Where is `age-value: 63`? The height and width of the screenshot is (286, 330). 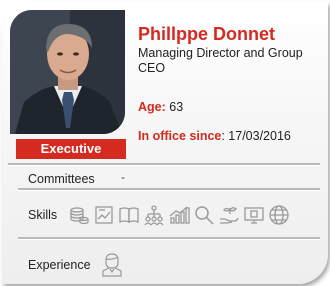
age-value: 63 is located at coordinates (176, 107).